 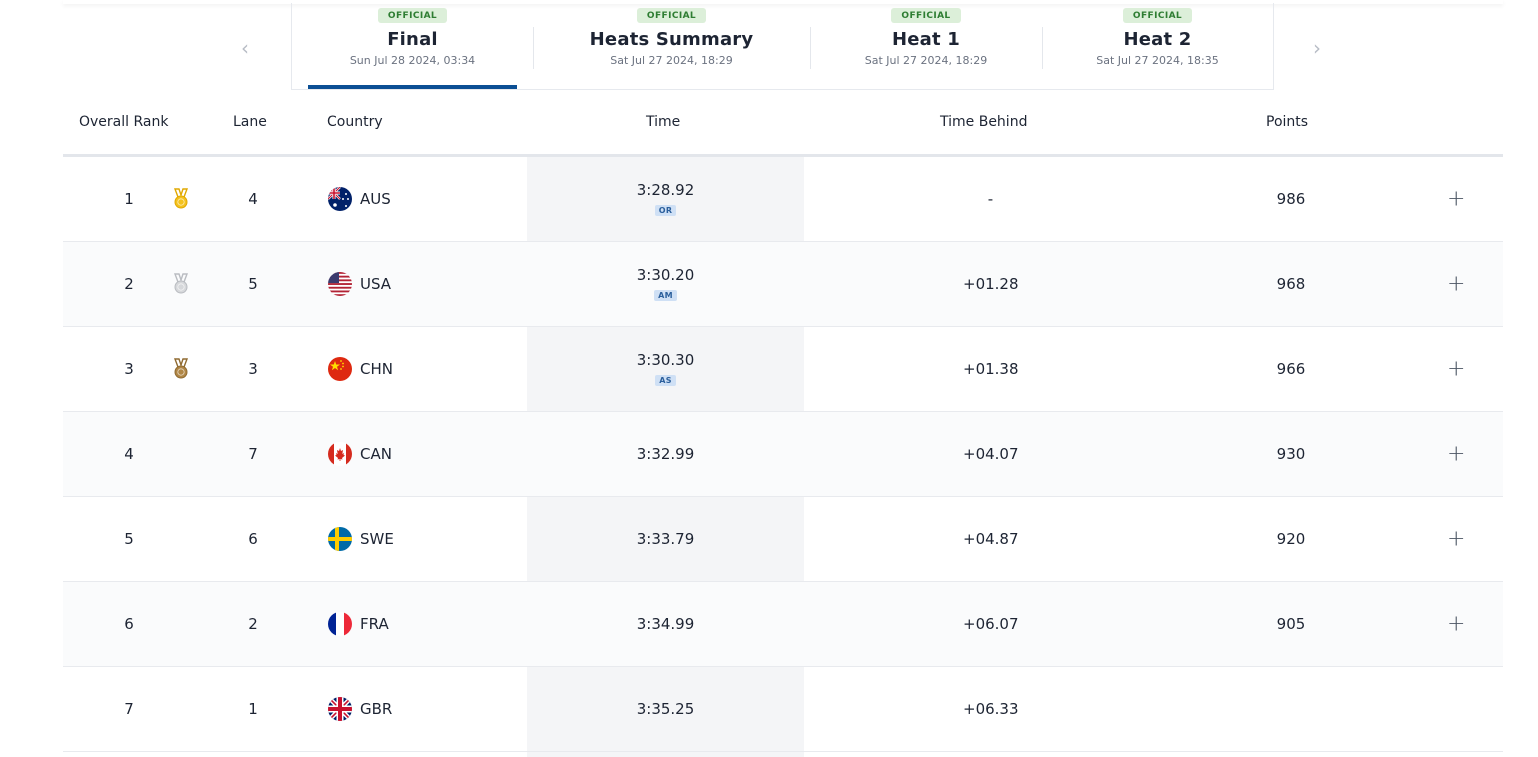 What do you see at coordinates (663, 122) in the screenshot?
I see `col-time: Time` at bounding box center [663, 122].